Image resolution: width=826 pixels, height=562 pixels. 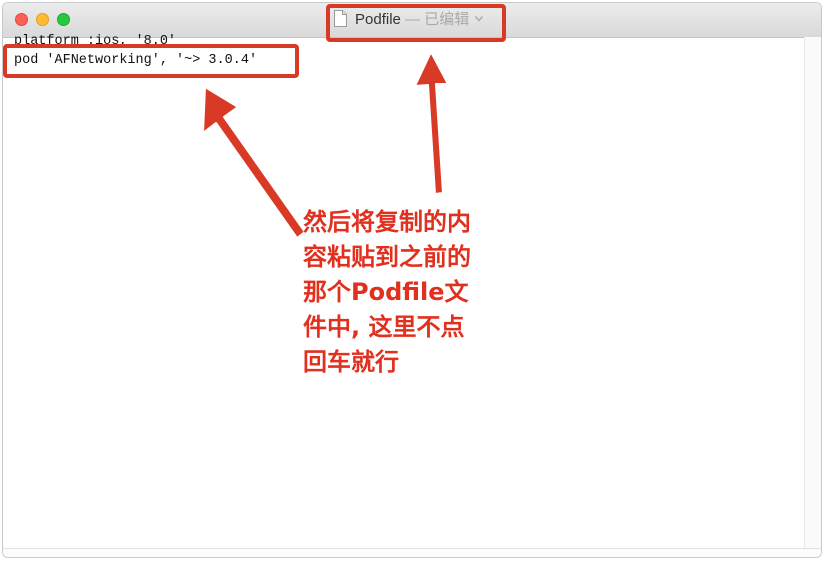 I want to click on window-bottom-edge, so click(x=412, y=552).